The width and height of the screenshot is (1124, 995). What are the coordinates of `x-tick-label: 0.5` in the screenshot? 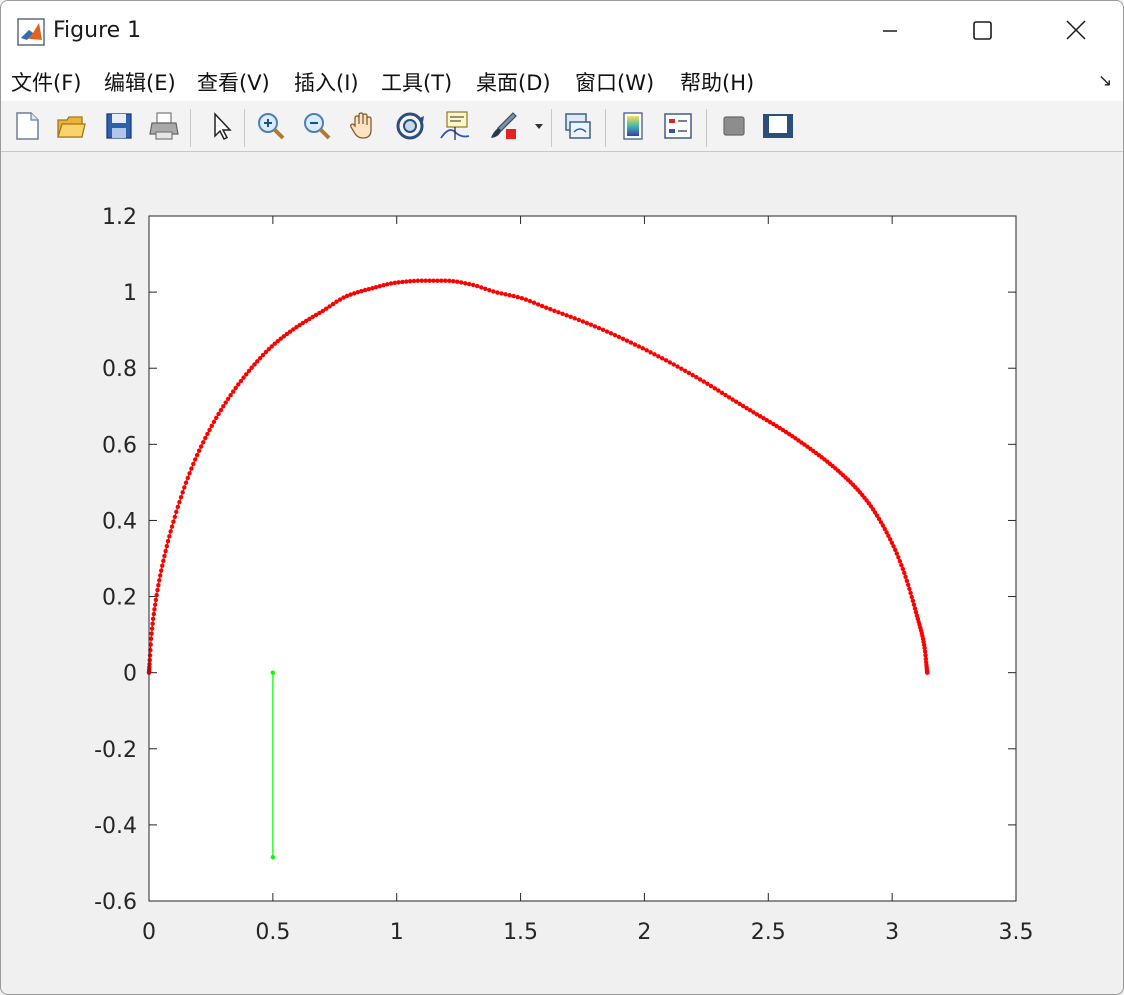 It's located at (272, 932).